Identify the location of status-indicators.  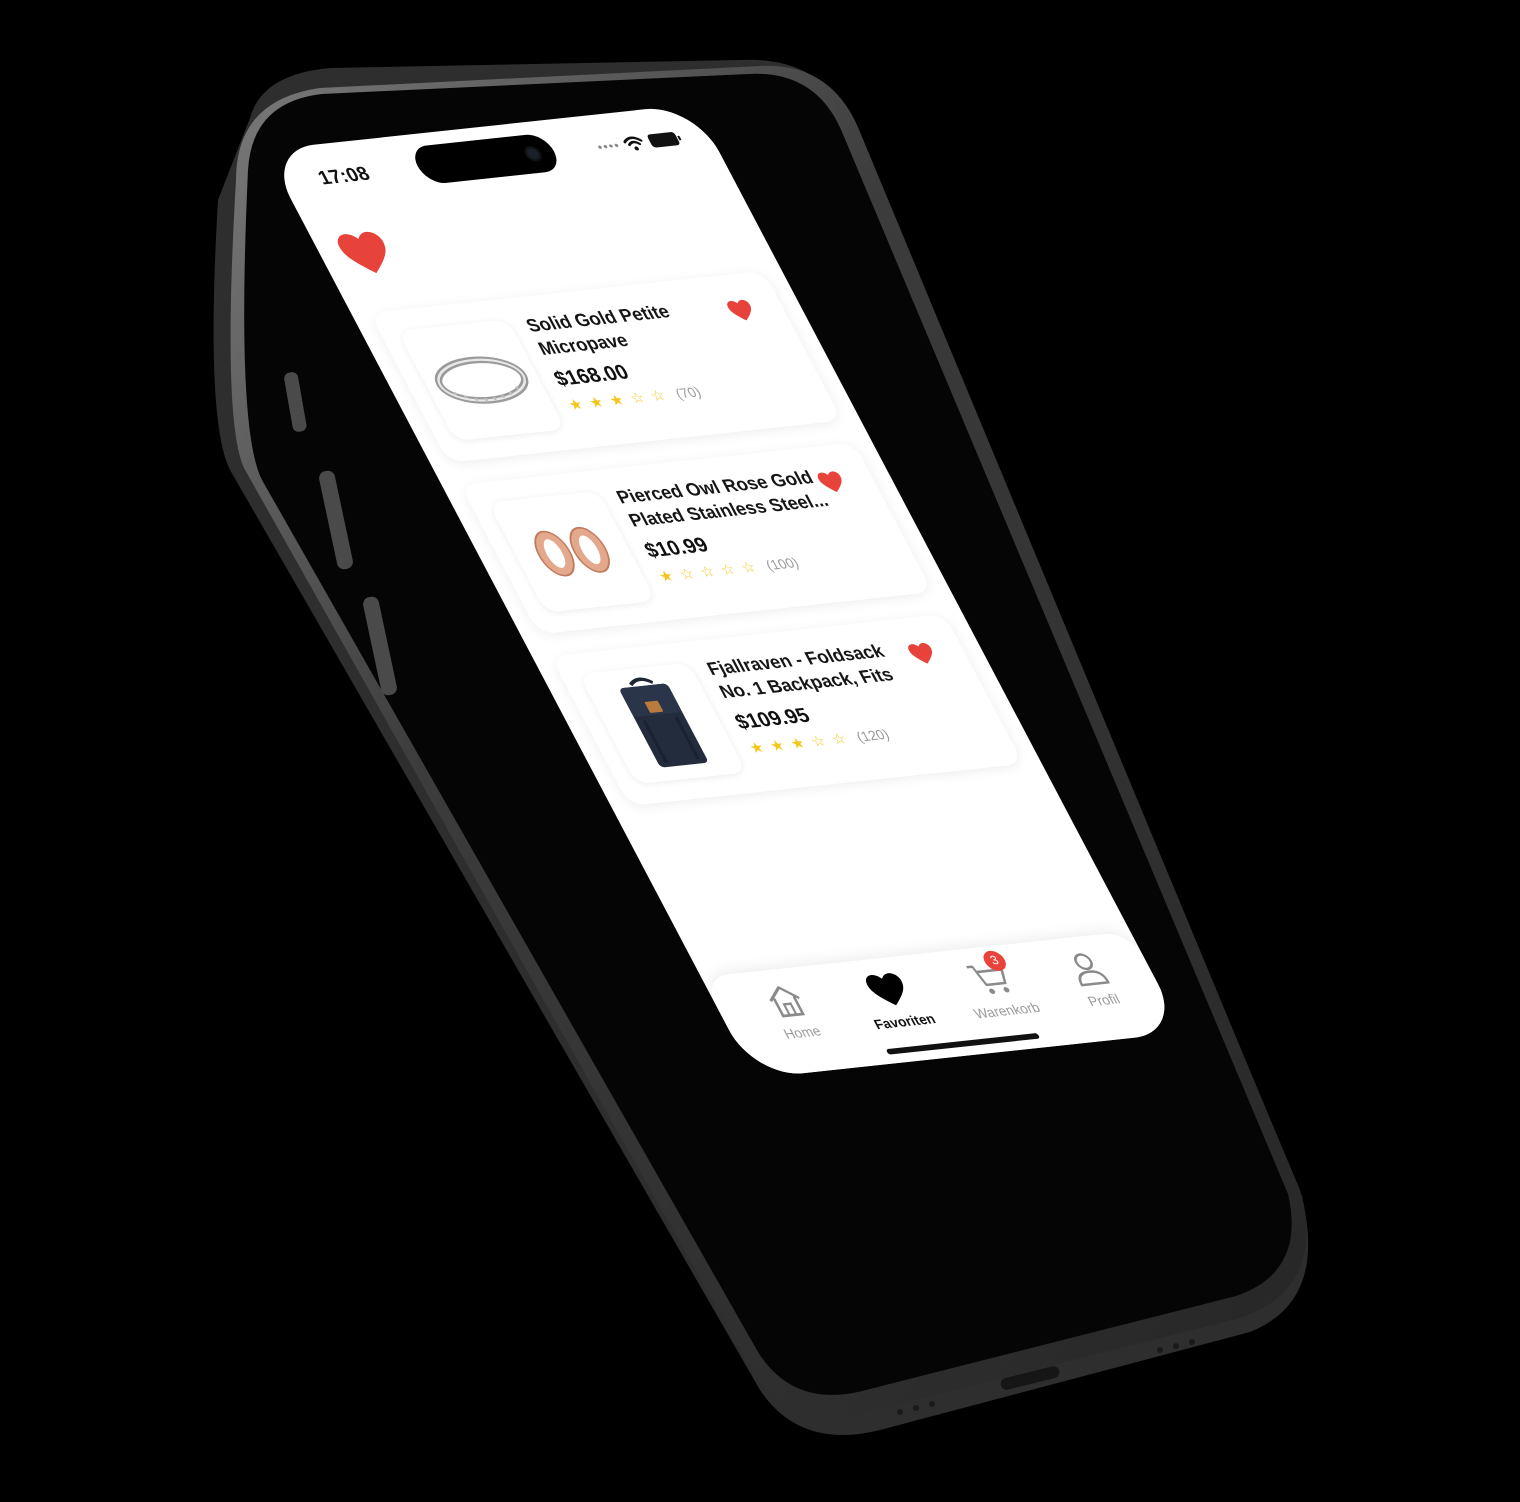
(637, 143).